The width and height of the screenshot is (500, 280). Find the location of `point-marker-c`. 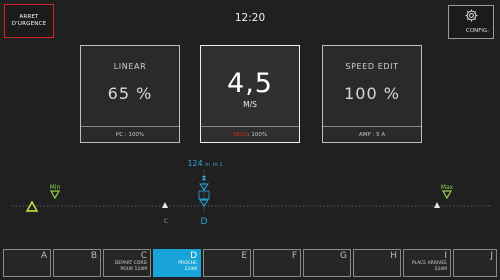

point-marker-c is located at coordinates (165, 205).